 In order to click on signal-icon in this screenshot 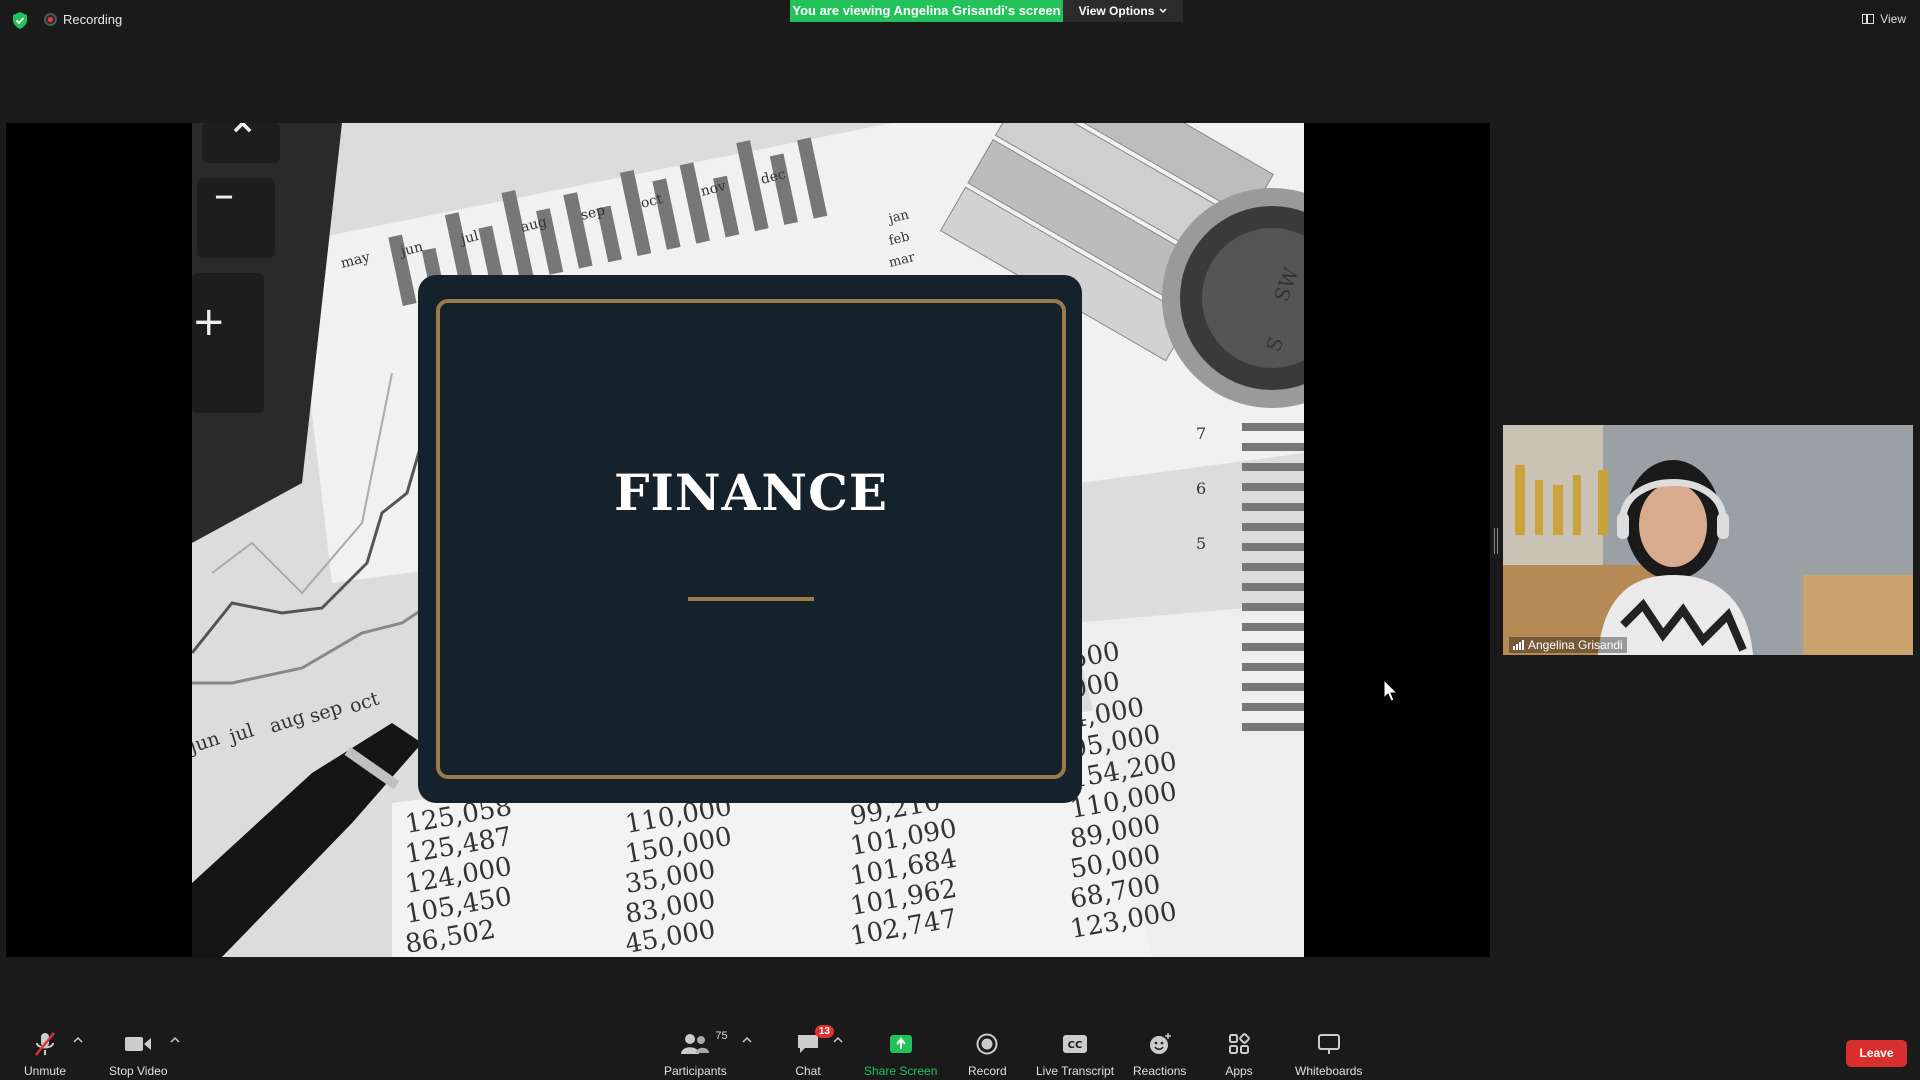, I will do `click(1518, 645)`.